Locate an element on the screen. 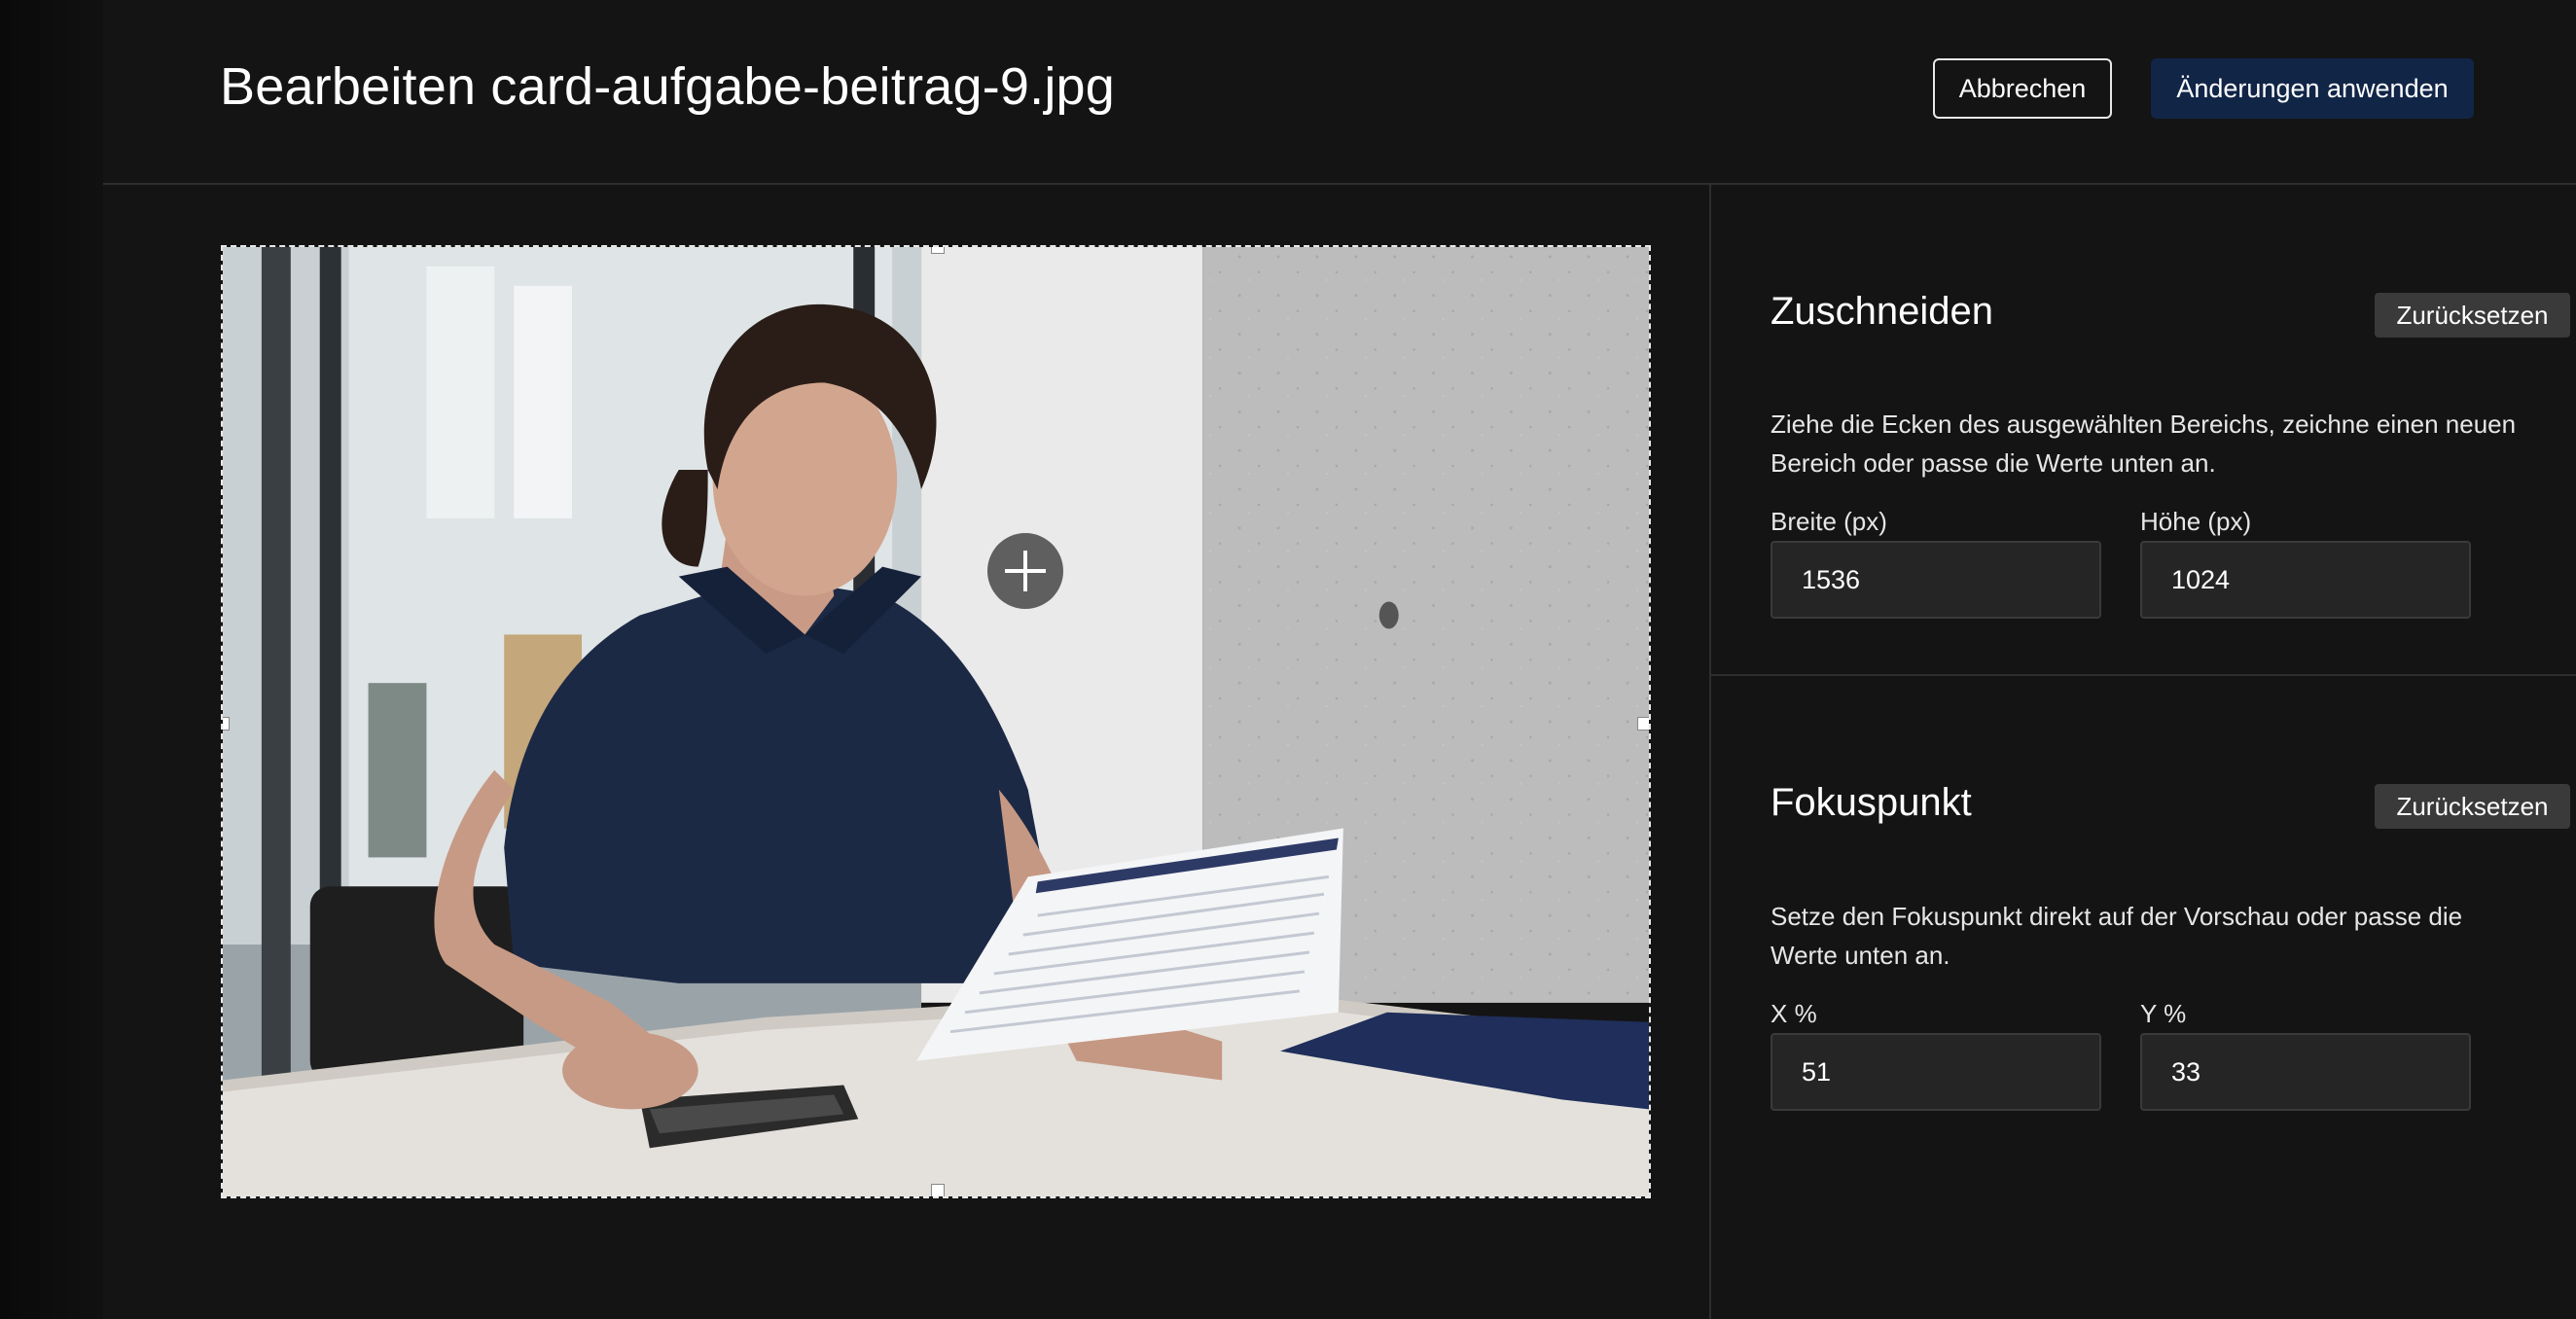  focus-section-title: Fokuspunkt is located at coordinates (1871, 802).